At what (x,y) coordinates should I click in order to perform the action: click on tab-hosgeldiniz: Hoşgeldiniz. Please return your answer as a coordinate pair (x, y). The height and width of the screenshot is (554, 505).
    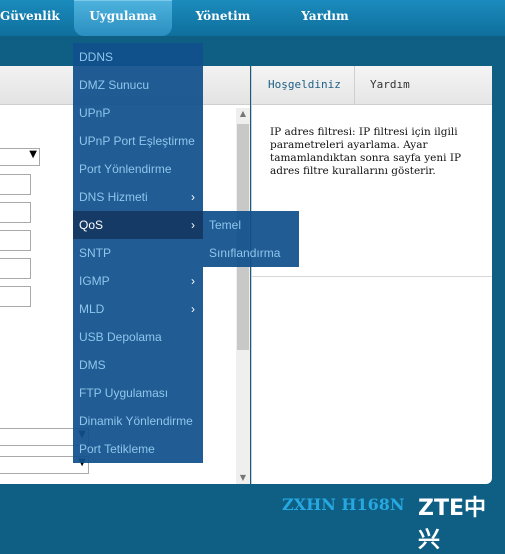
    Looking at the image, I should click on (304, 85).